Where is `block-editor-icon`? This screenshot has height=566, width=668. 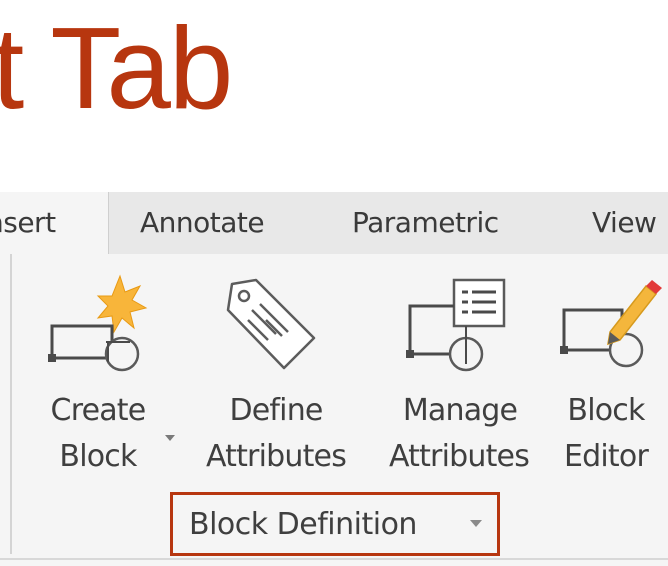 block-editor-icon is located at coordinates (611, 324).